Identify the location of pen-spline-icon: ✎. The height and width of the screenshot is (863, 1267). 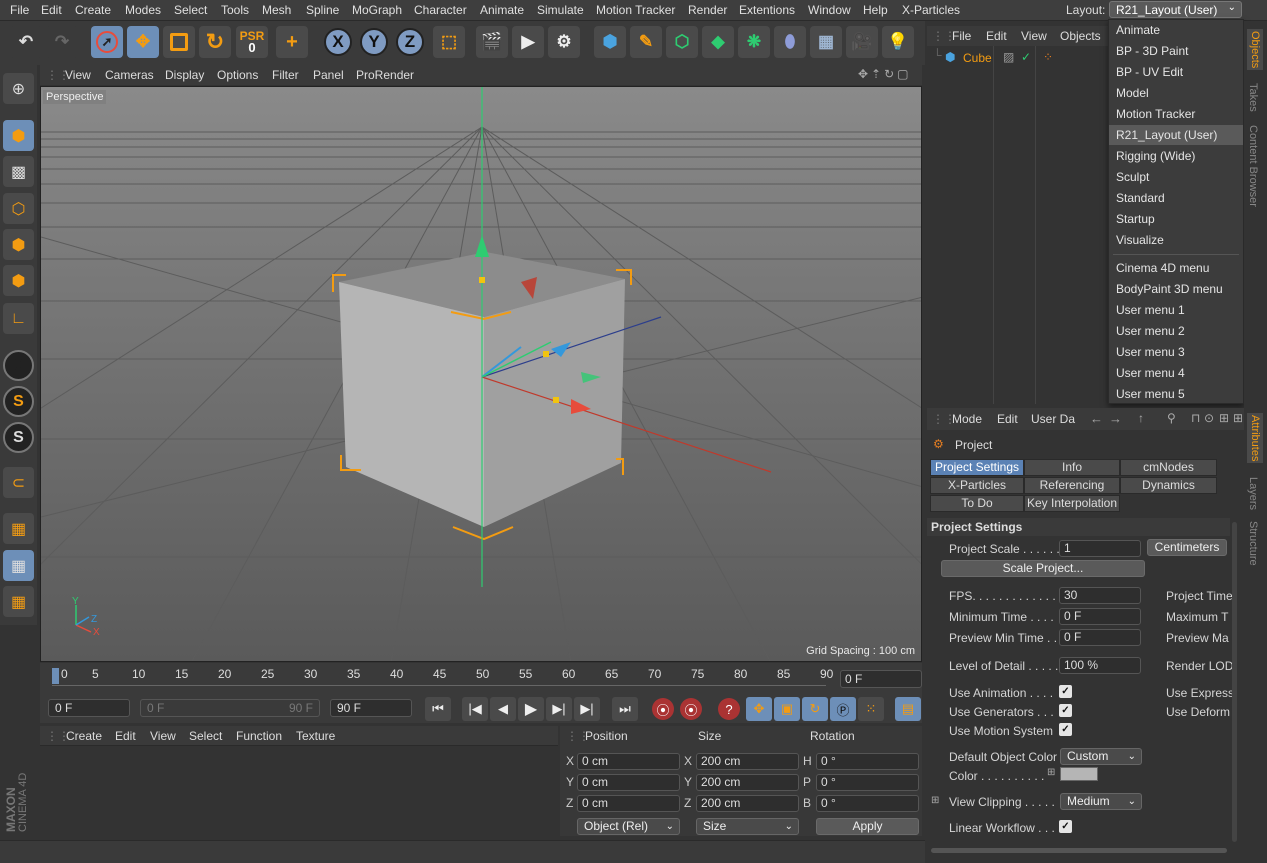
(646, 42).